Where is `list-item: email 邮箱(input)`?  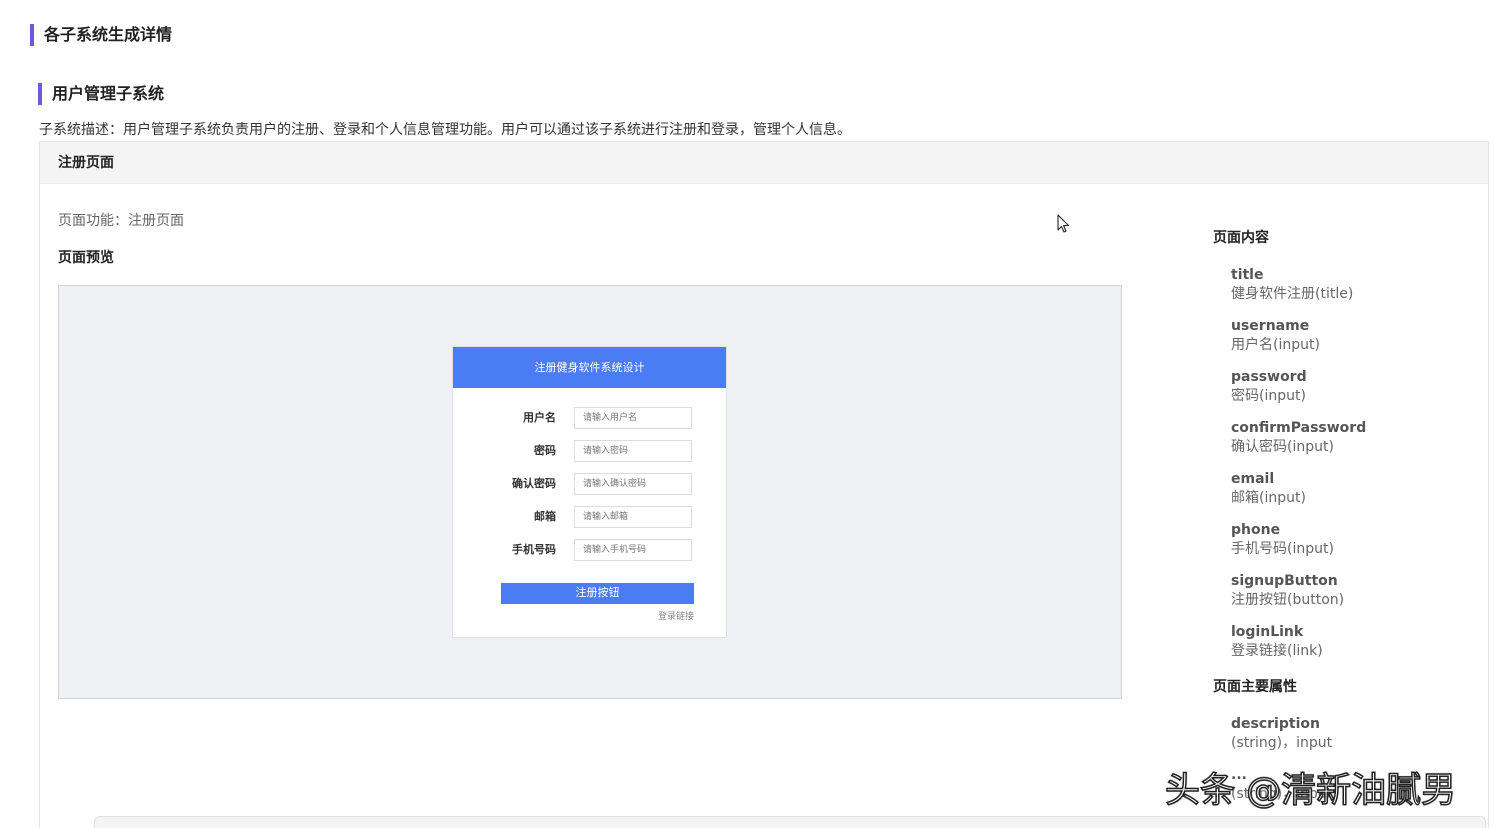 list-item: email 邮箱(input) is located at coordinates (1357, 489).